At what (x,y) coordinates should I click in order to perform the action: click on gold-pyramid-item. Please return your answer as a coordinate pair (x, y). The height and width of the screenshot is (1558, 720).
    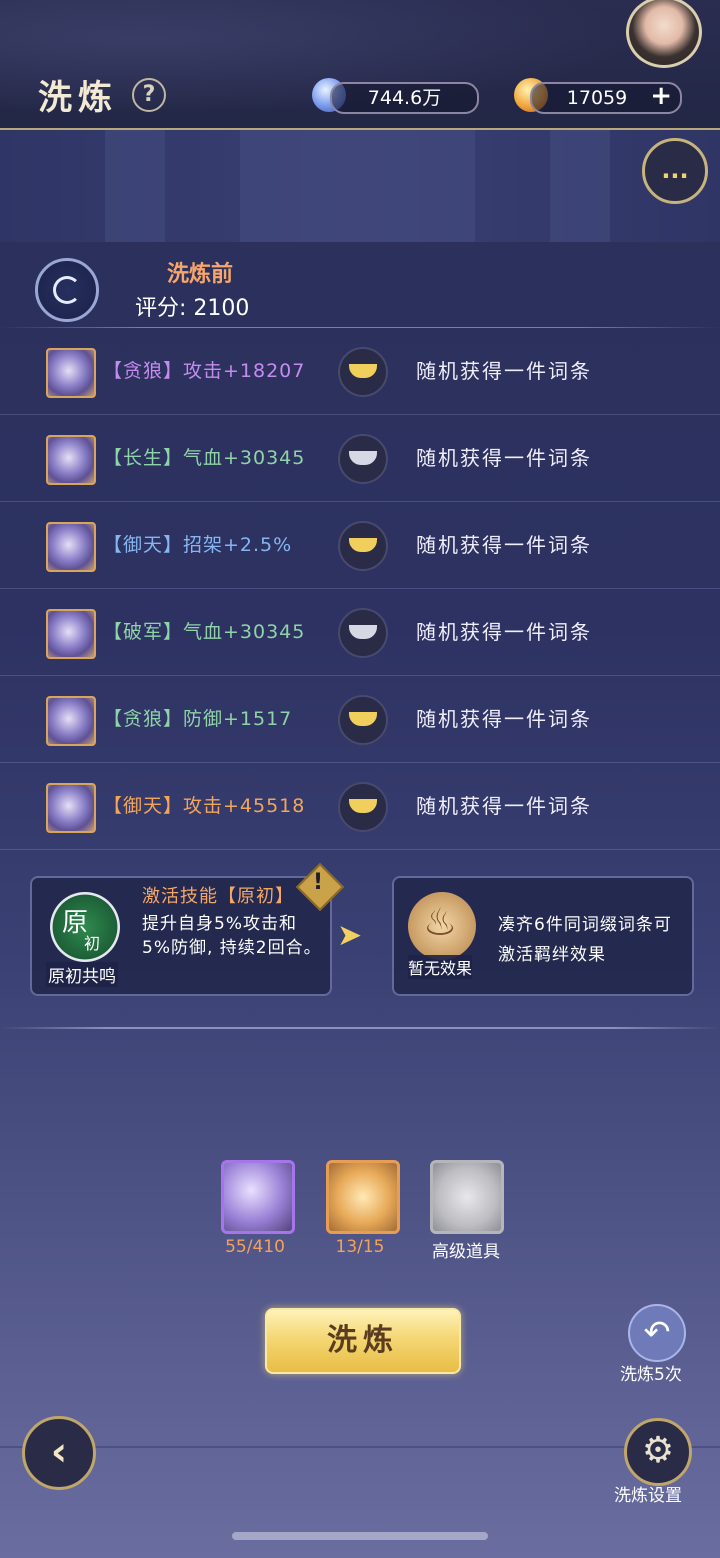
    Looking at the image, I should click on (363, 1197).